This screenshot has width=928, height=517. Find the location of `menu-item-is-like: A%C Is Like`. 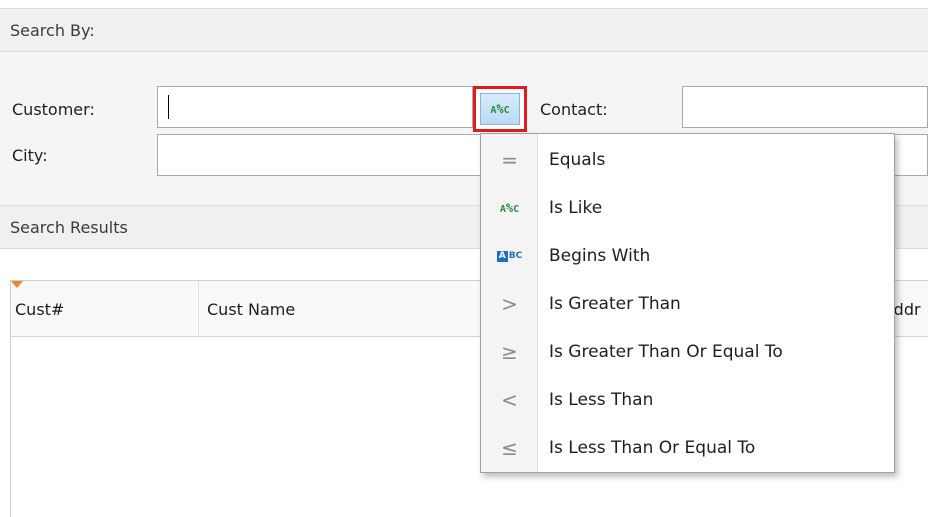

menu-item-is-like: A%C Is Like is located at coordinates (687, 208).